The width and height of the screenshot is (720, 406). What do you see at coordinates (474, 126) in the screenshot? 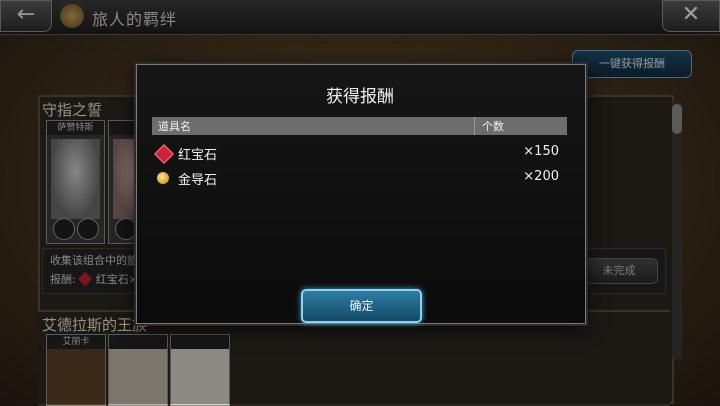
I see `column-divider` at bounding box center [474, 126].